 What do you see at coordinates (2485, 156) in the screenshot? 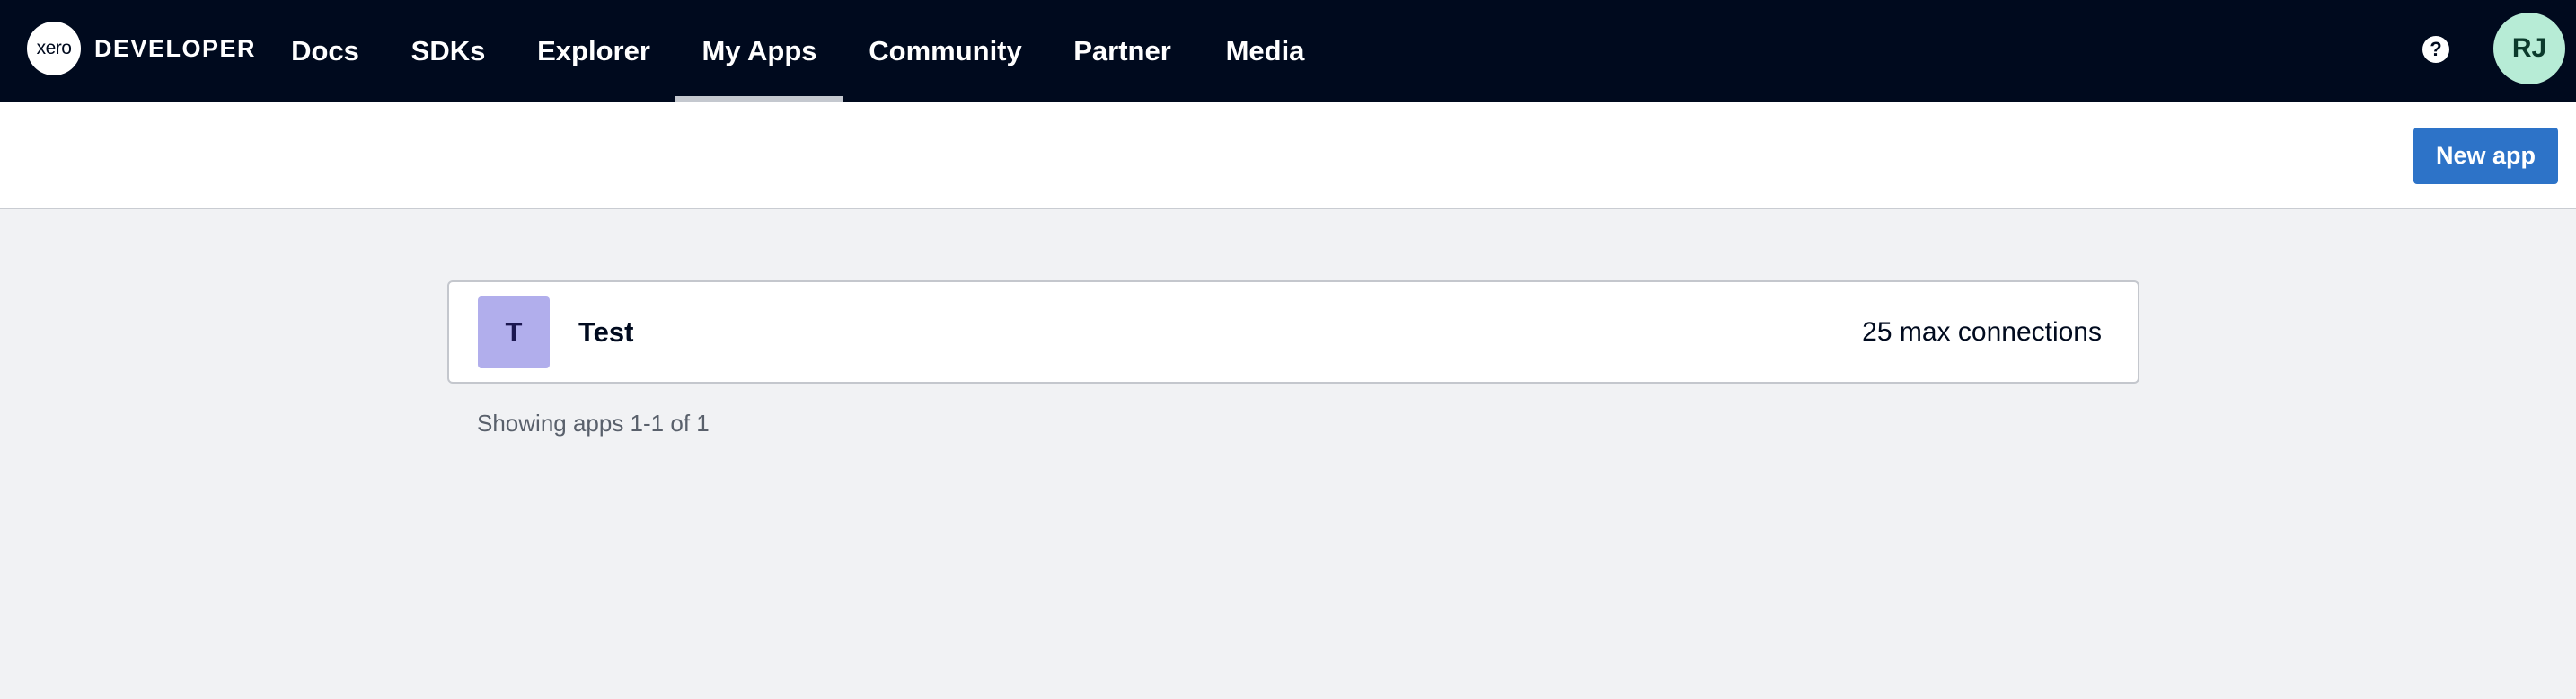
I see `new-app-button: New app` at bounding box center [2485, 156].